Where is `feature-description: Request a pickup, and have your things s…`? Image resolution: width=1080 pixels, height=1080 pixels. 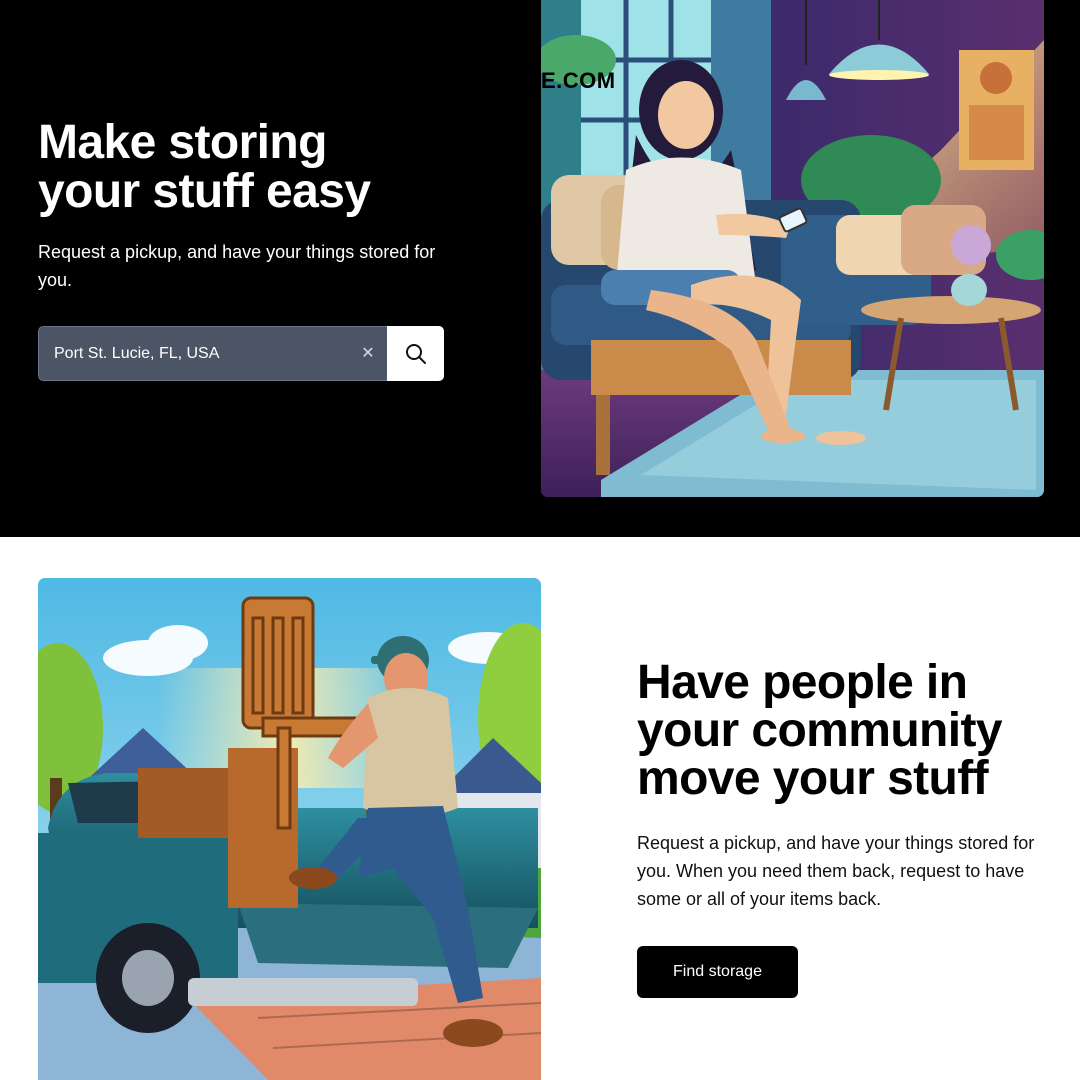
feature-description: Request a pickup, and have your things s… is located at coordinates (836, 871).